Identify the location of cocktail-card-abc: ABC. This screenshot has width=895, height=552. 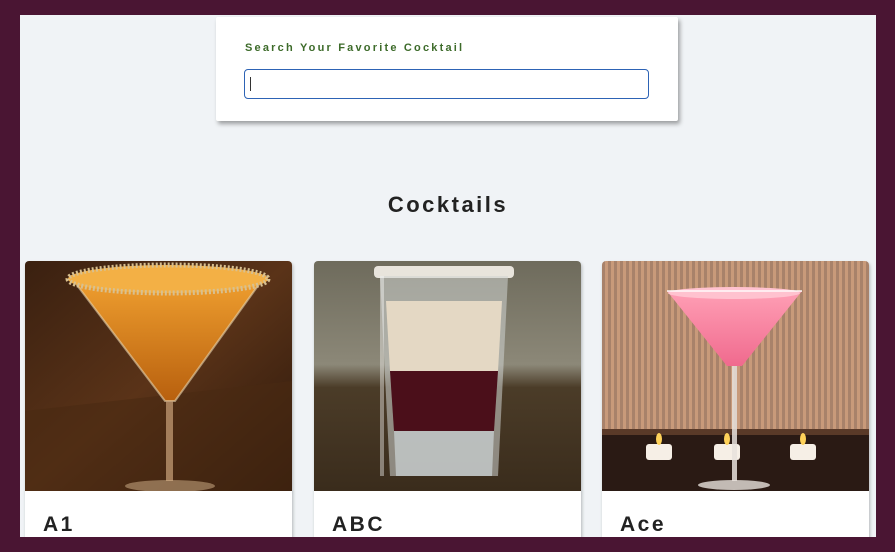
(447, 399).